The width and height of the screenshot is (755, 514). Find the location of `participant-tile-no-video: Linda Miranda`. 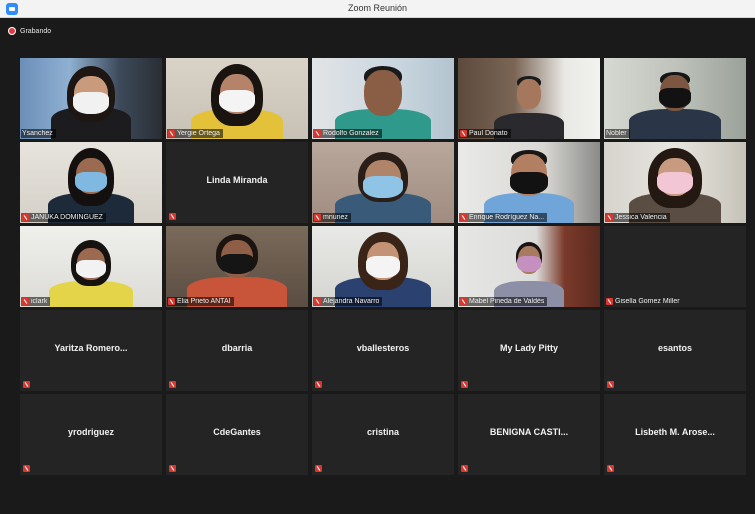

participant-tile-no-video: Linda Miranda is located at coordinates (237, 182).